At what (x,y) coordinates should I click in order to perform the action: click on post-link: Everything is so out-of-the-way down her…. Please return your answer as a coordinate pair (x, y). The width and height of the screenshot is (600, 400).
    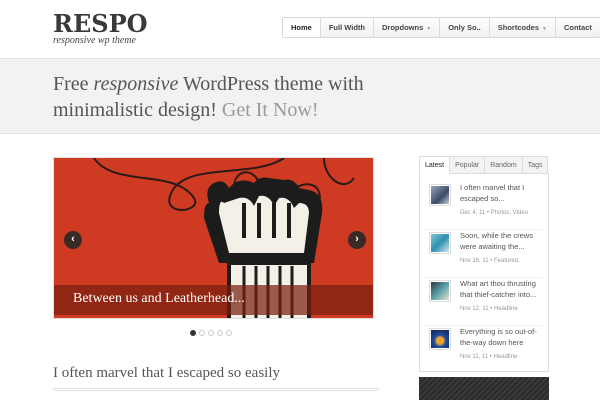
    Looking at the image, I should click on (502, 337).